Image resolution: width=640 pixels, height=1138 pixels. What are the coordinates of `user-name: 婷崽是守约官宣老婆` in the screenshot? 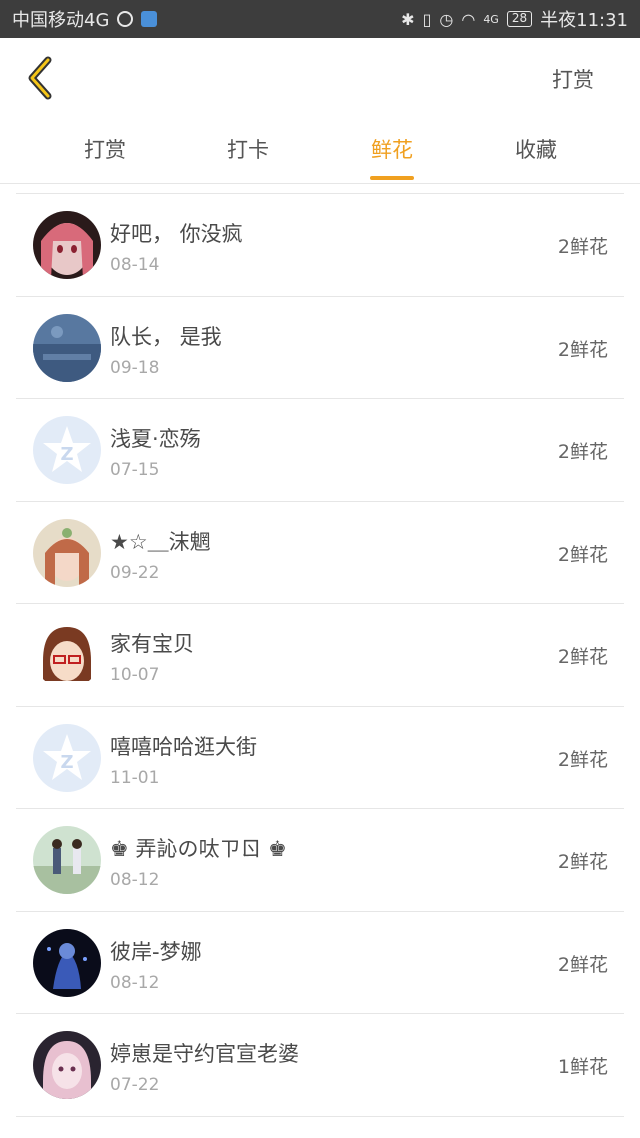 It's located at (204, 1054).